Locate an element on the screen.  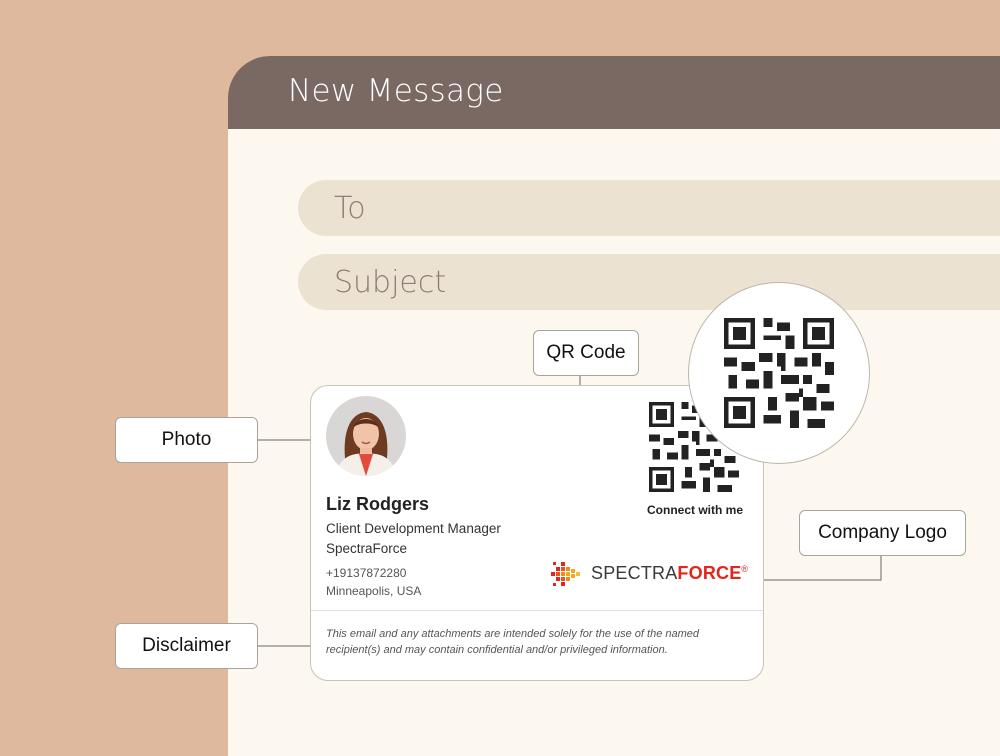
callout-disclaimer: Disclaimer is located at coordinates (186, 646).